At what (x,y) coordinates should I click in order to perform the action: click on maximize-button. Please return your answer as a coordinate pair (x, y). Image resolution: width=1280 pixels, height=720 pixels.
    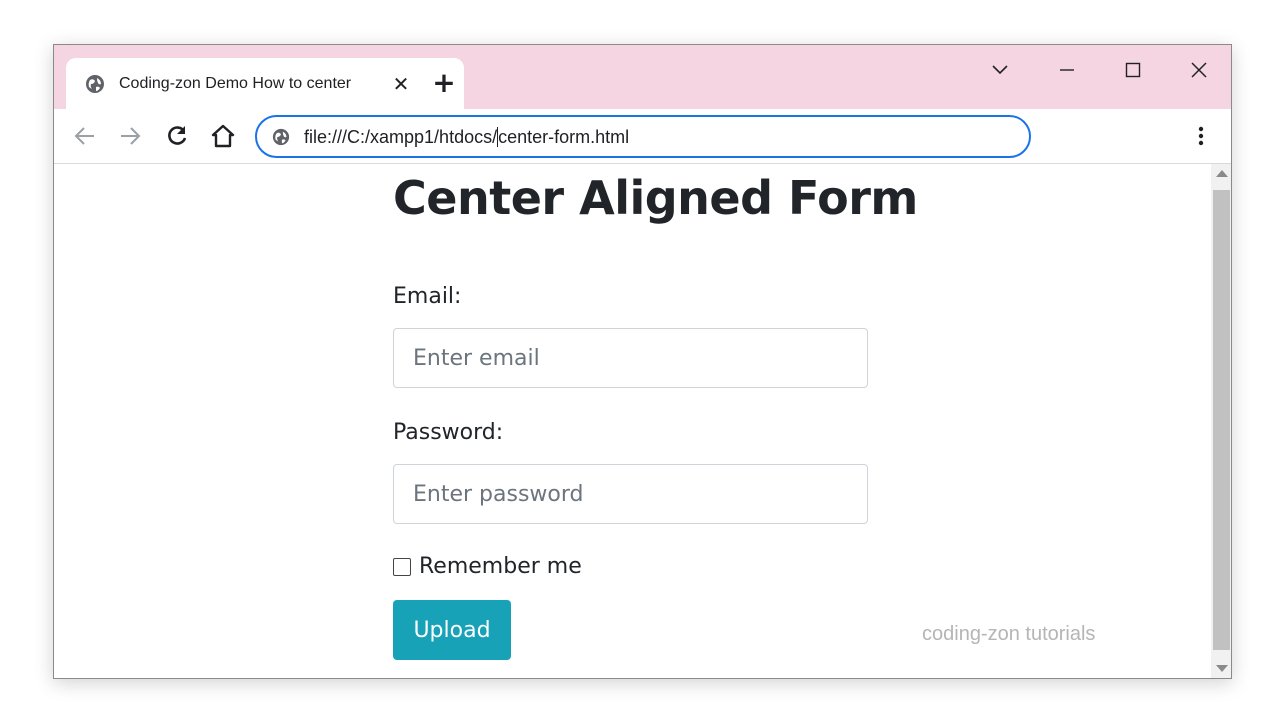
    Looking at the image, I should click on (1133, 70).